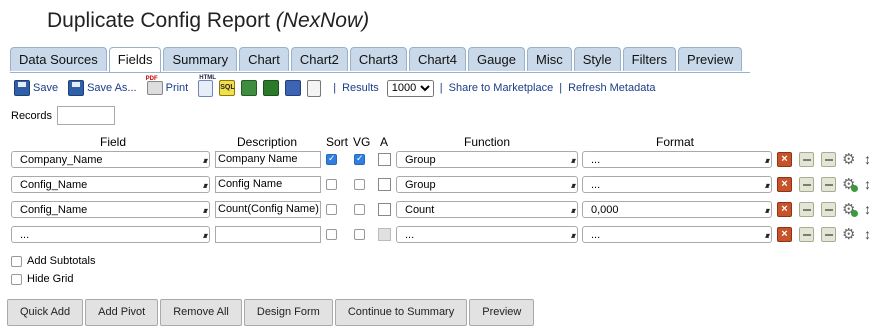  I want to click on tab-preview: Preview, so click(710, 59).